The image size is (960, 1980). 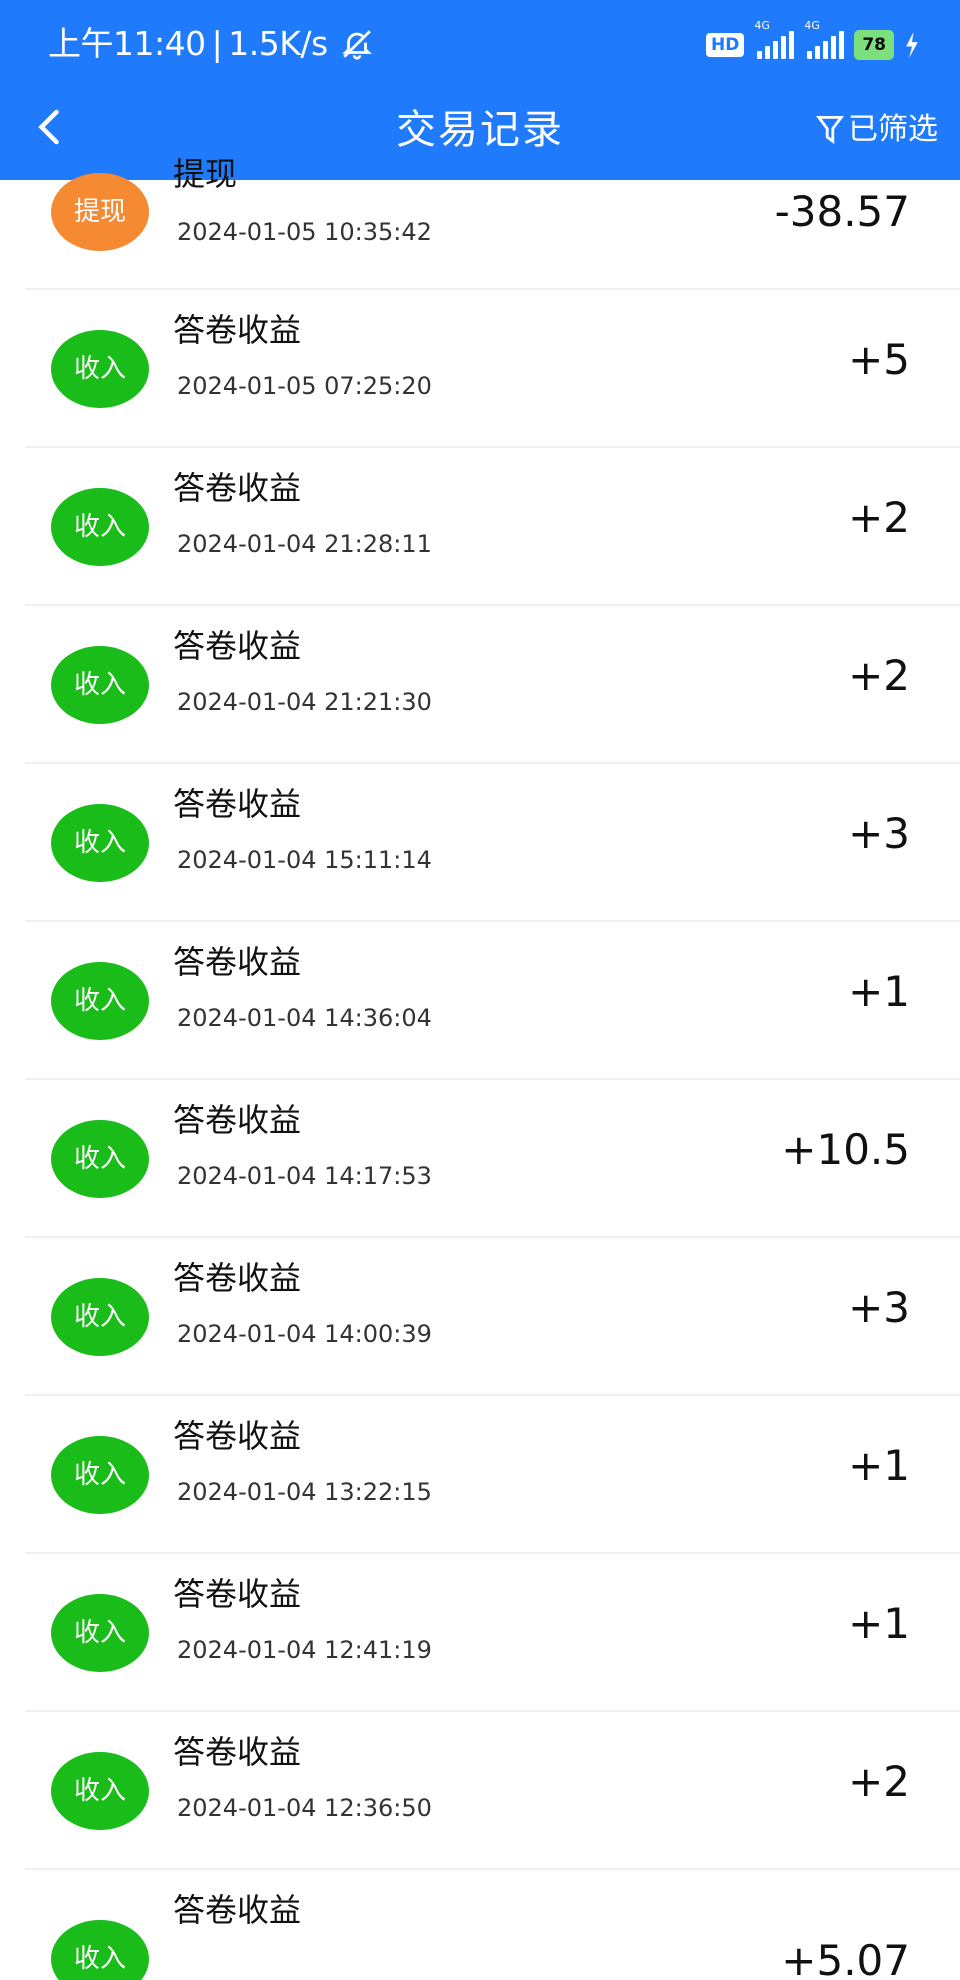 I want to click on transaction-time: 2024-01-04 12:41:19, so click(x=304, y=1650).